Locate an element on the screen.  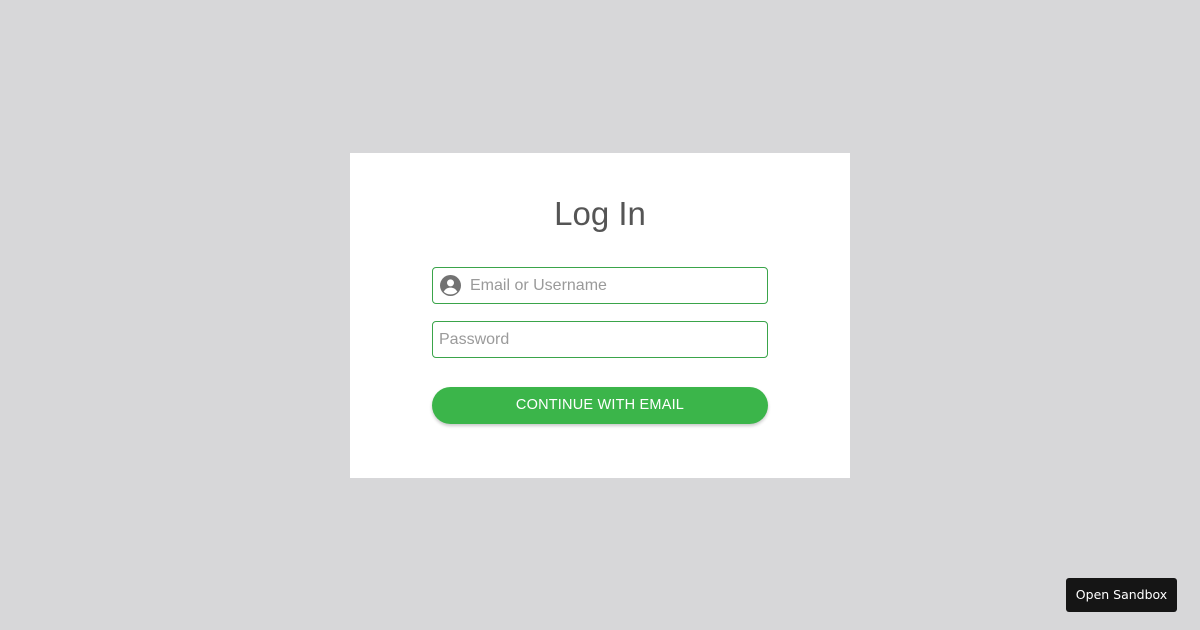
user-circle-icon is located at coordinates (450, 285).